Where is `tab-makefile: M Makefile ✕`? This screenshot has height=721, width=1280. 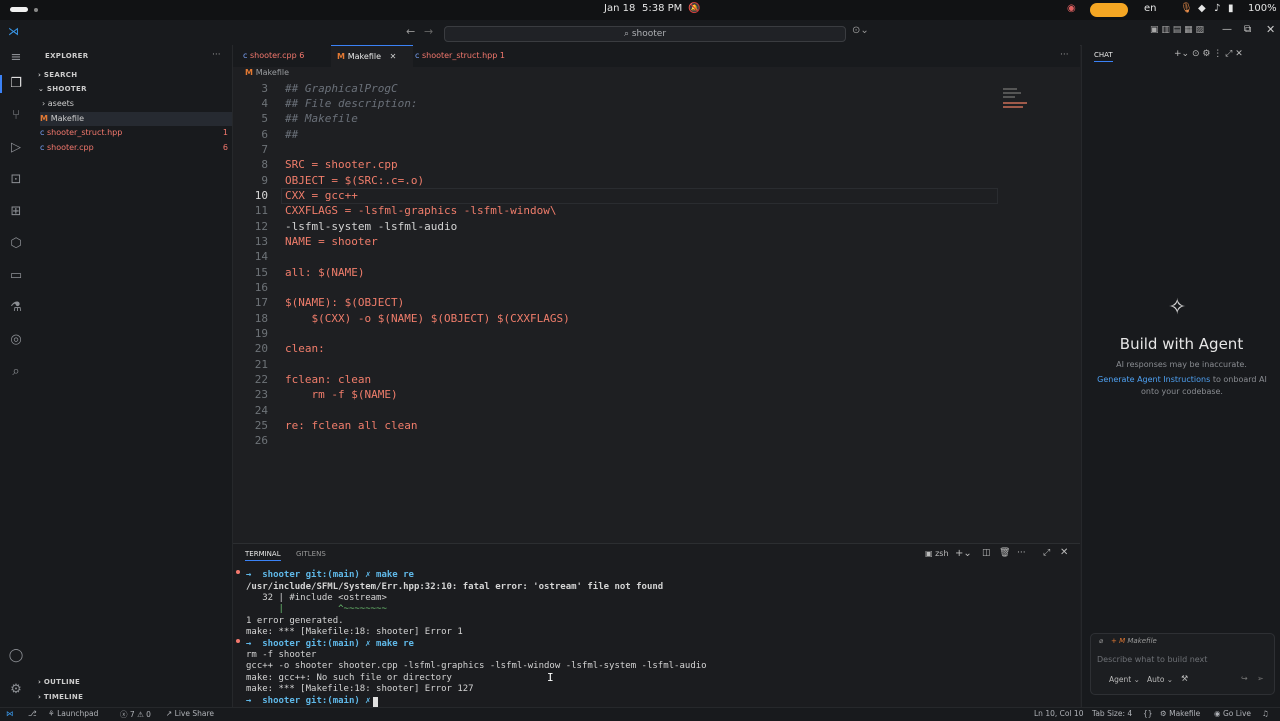 tab-makefile: M Makefile ✕ is located at coordinates (372, 56).